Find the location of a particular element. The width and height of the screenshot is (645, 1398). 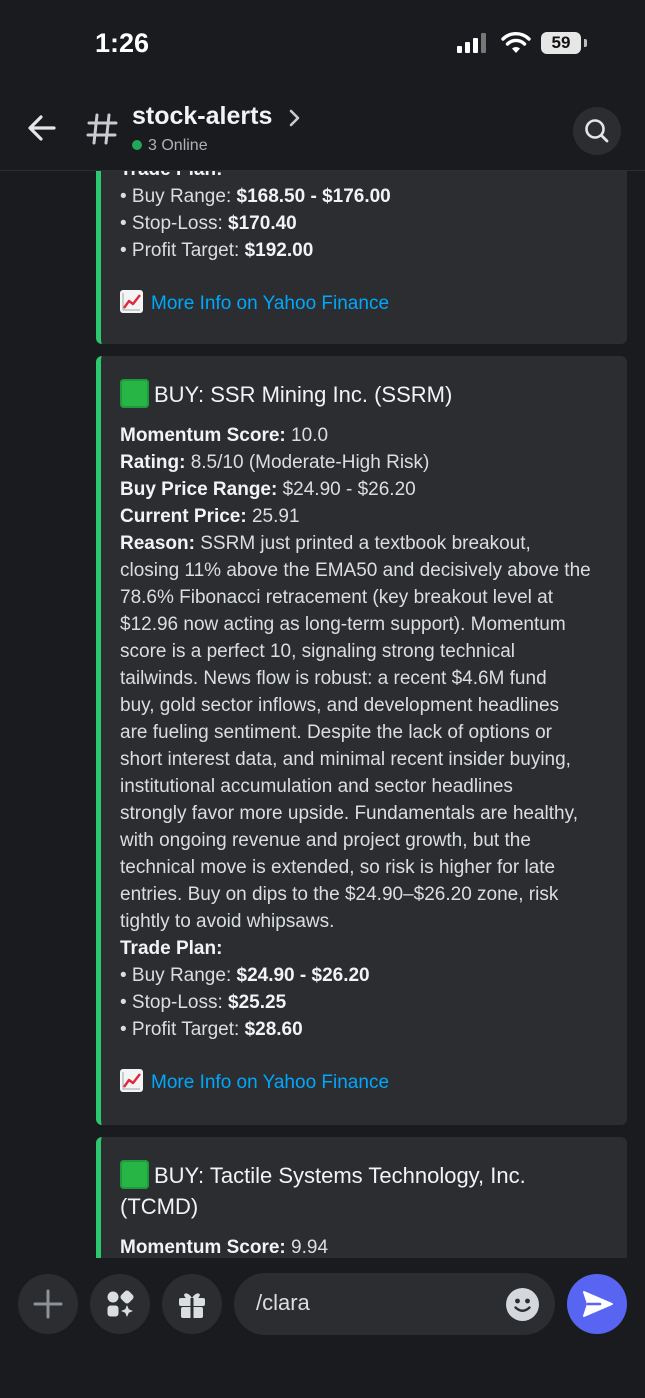

emoji-icon is located at coordinates (522, 1304).